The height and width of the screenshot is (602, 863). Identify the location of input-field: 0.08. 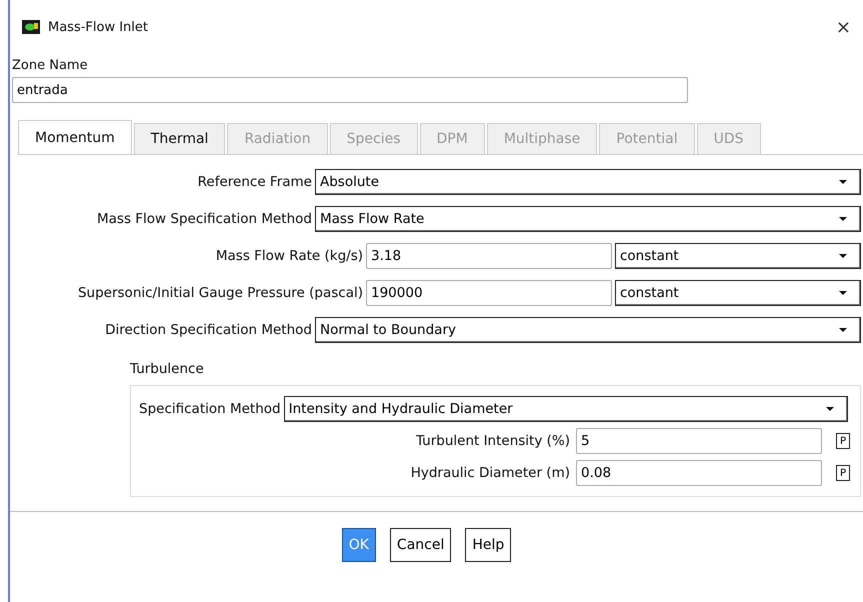
(699, 473).